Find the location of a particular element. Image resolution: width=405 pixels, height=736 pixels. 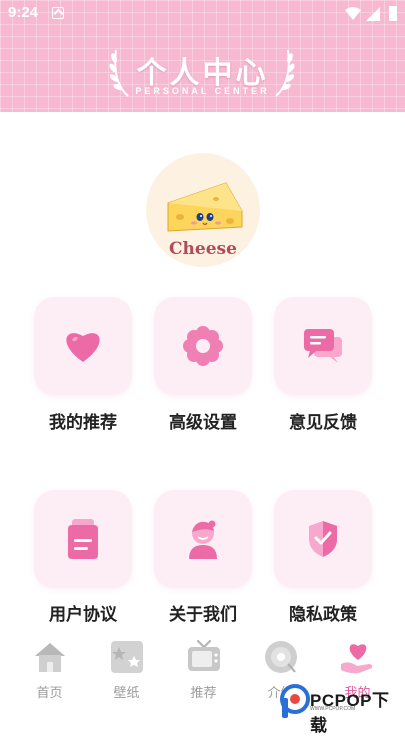

chat-bubble-icon is located at coordinates (323, 346).